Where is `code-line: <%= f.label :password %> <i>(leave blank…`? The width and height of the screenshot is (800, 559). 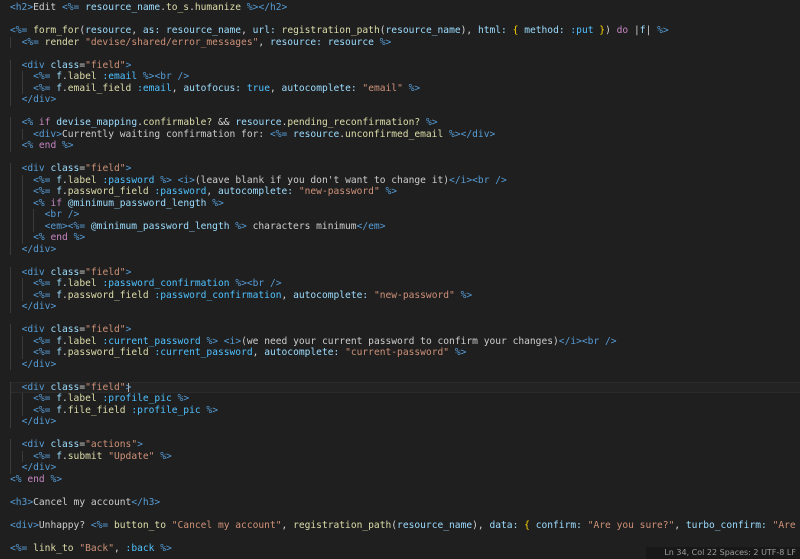 code-line: <%= f.label :password %> <i>(leave blank… is located at coordinates (405, 180).